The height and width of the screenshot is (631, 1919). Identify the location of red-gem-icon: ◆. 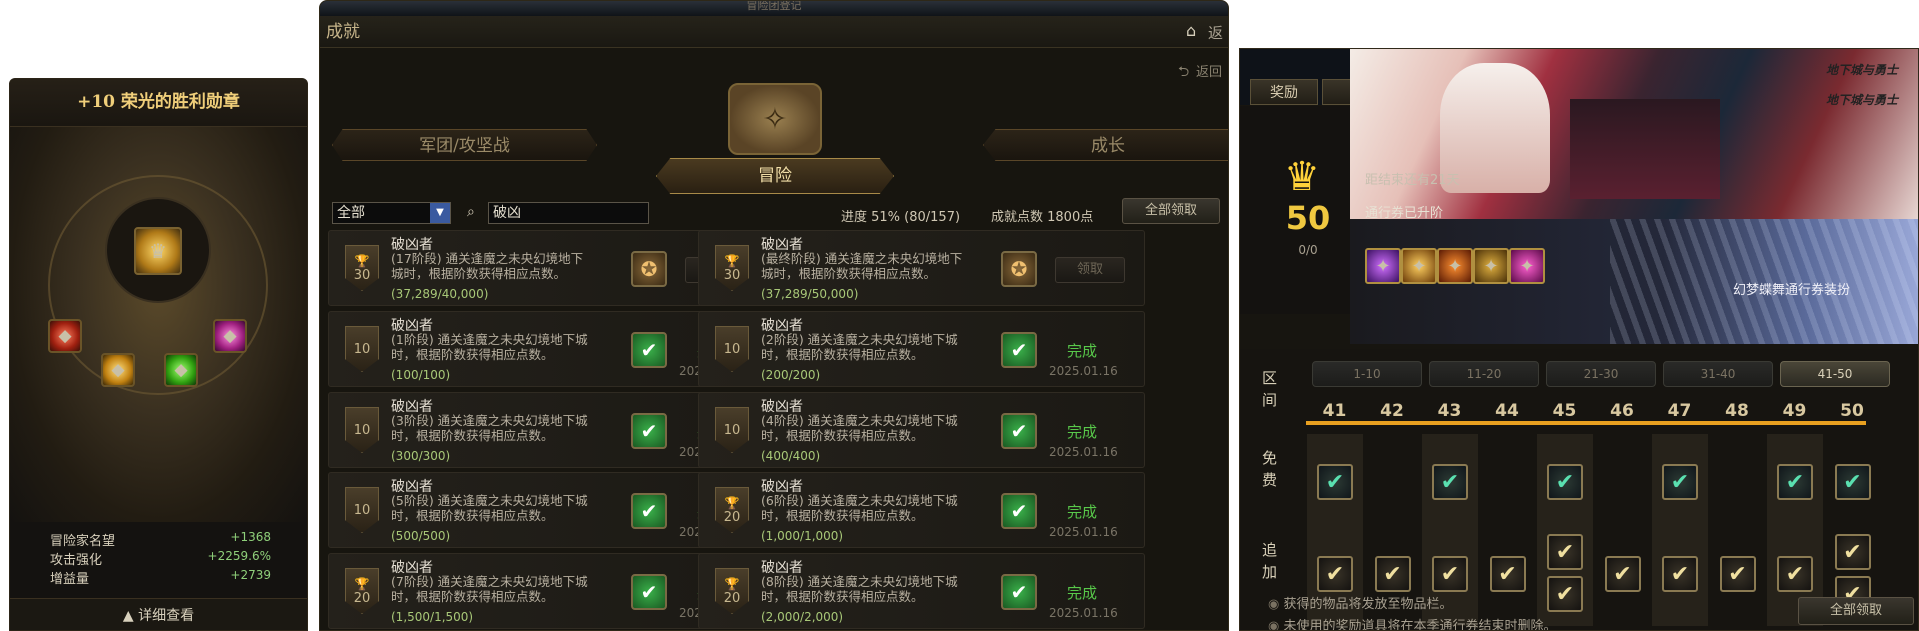
(65, 336).